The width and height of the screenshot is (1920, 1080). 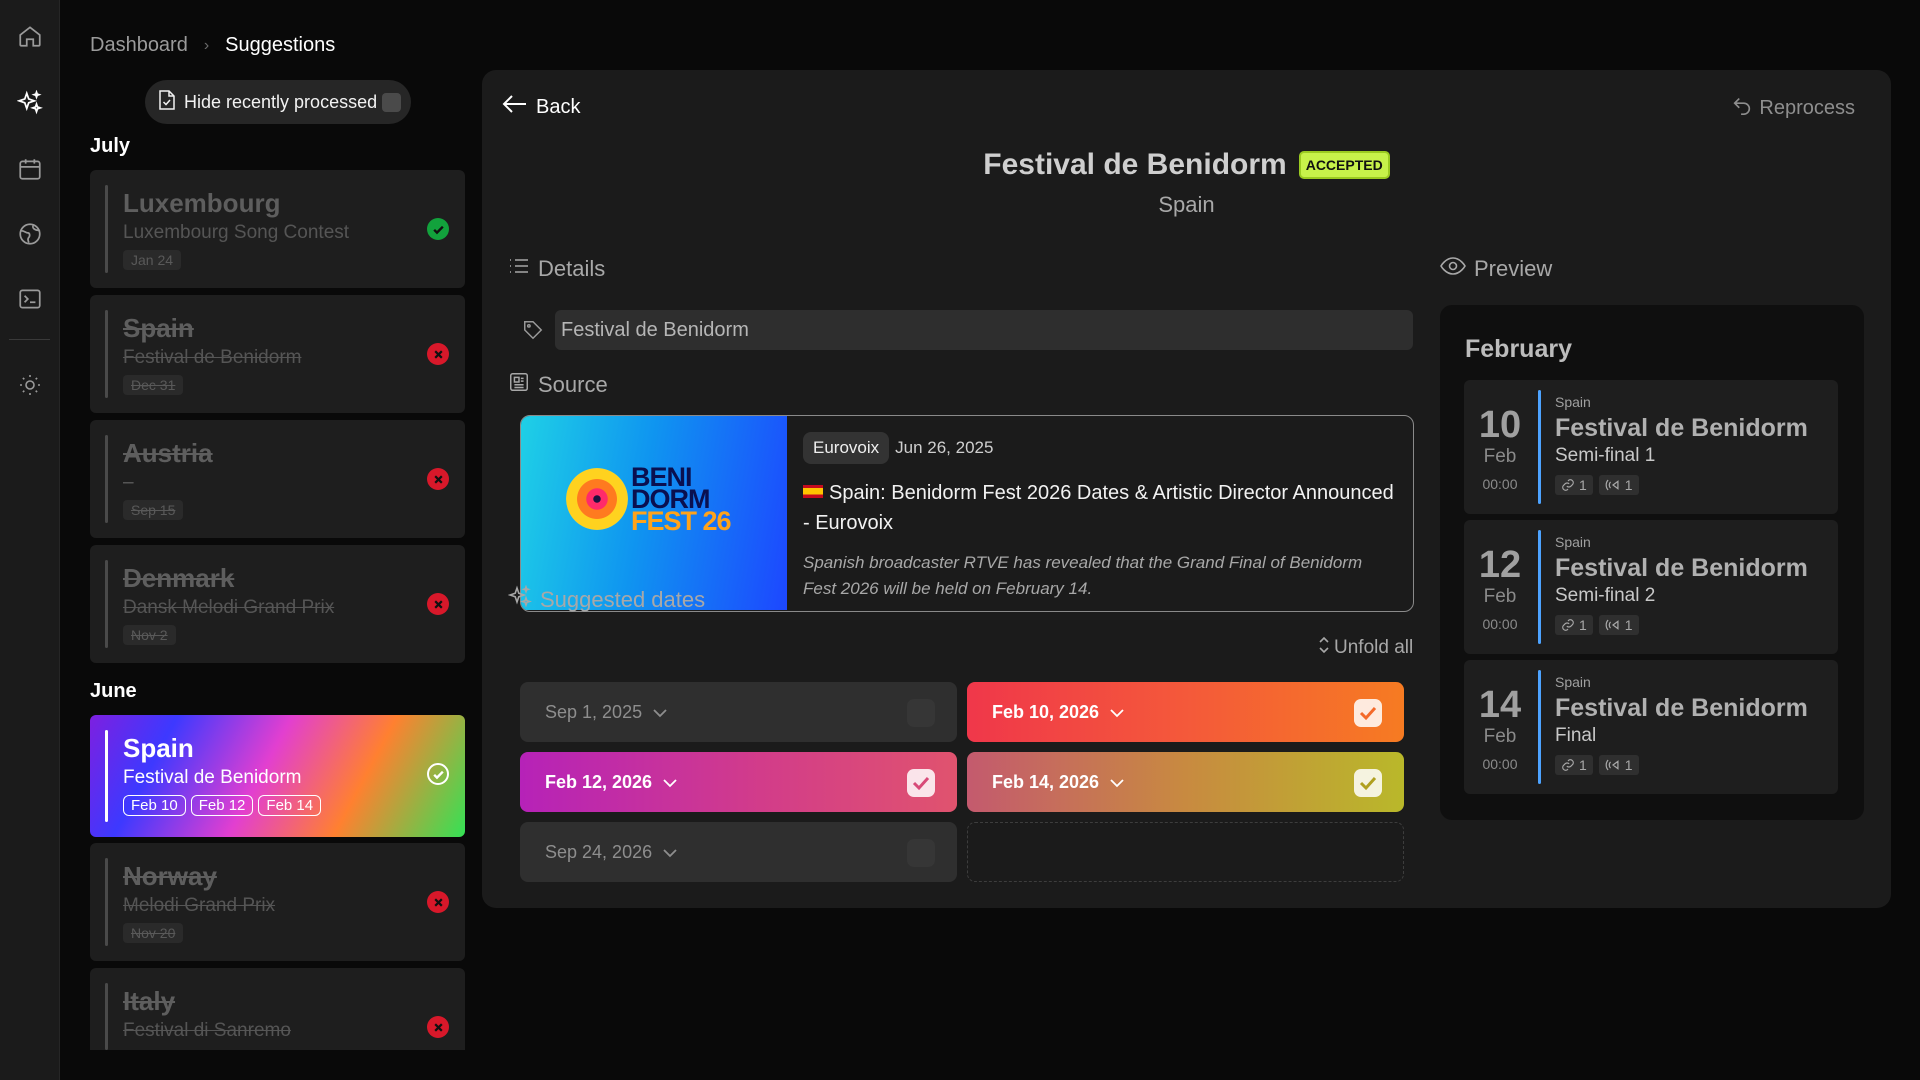 I want to click on sun-icon, so click(x=30, y=385).